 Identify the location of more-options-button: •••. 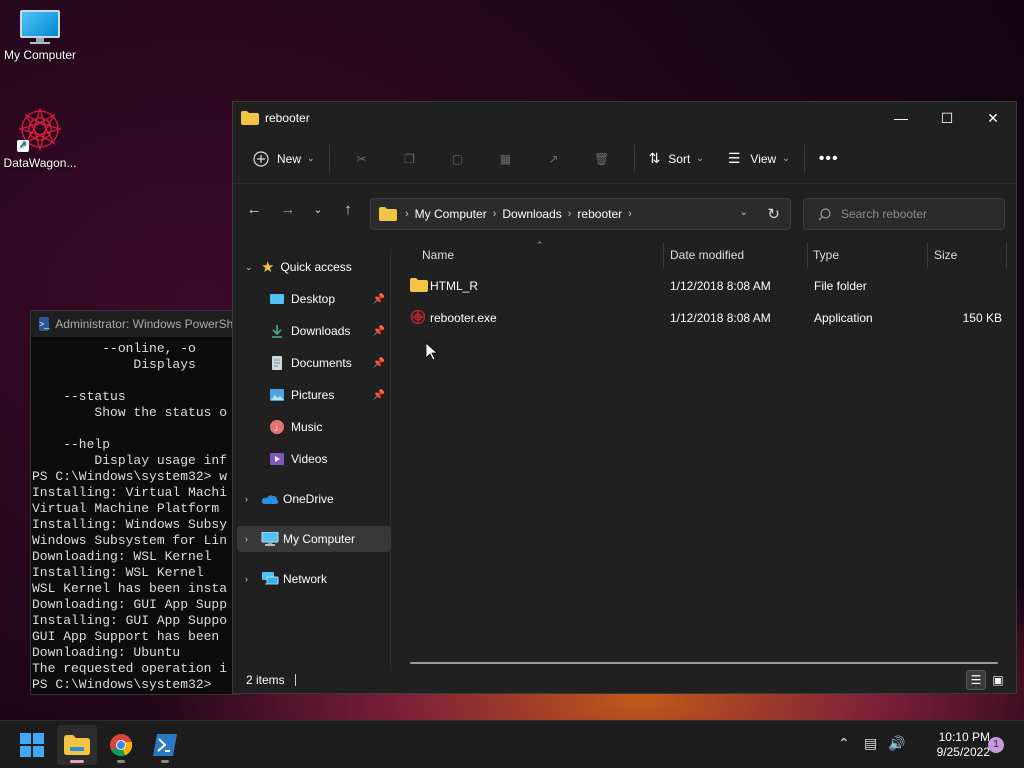
(829, 159).